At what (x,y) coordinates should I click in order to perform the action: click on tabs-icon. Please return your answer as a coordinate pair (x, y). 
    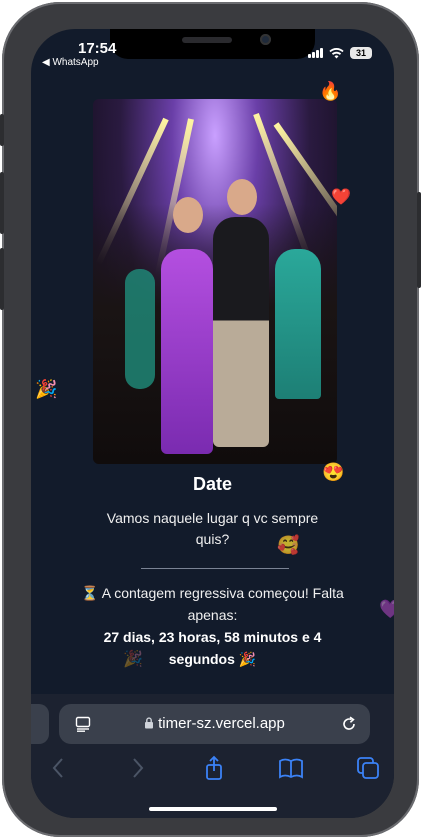
    Looking at the image, I should click on (368, 768).